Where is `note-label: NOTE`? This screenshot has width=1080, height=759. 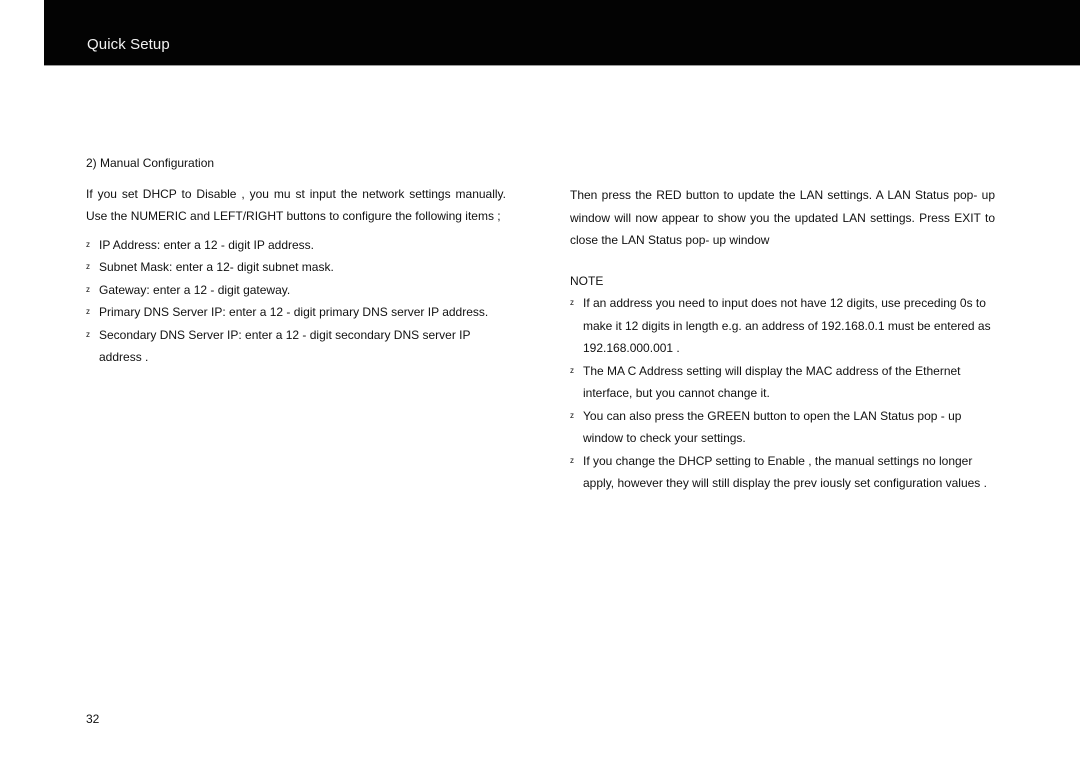 note-label: NOTE is located at coordinates (587, 280).